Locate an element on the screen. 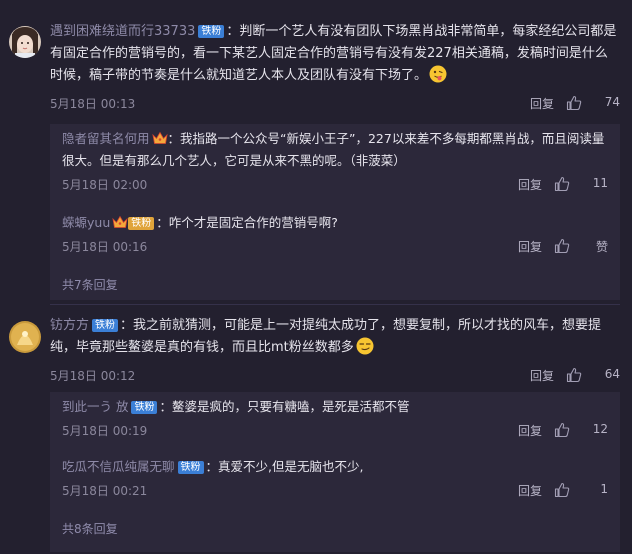 The width and height of the screenshot is (632, 554). reply-time: 5月18日 02:00 is located at coordinates (105, 185).